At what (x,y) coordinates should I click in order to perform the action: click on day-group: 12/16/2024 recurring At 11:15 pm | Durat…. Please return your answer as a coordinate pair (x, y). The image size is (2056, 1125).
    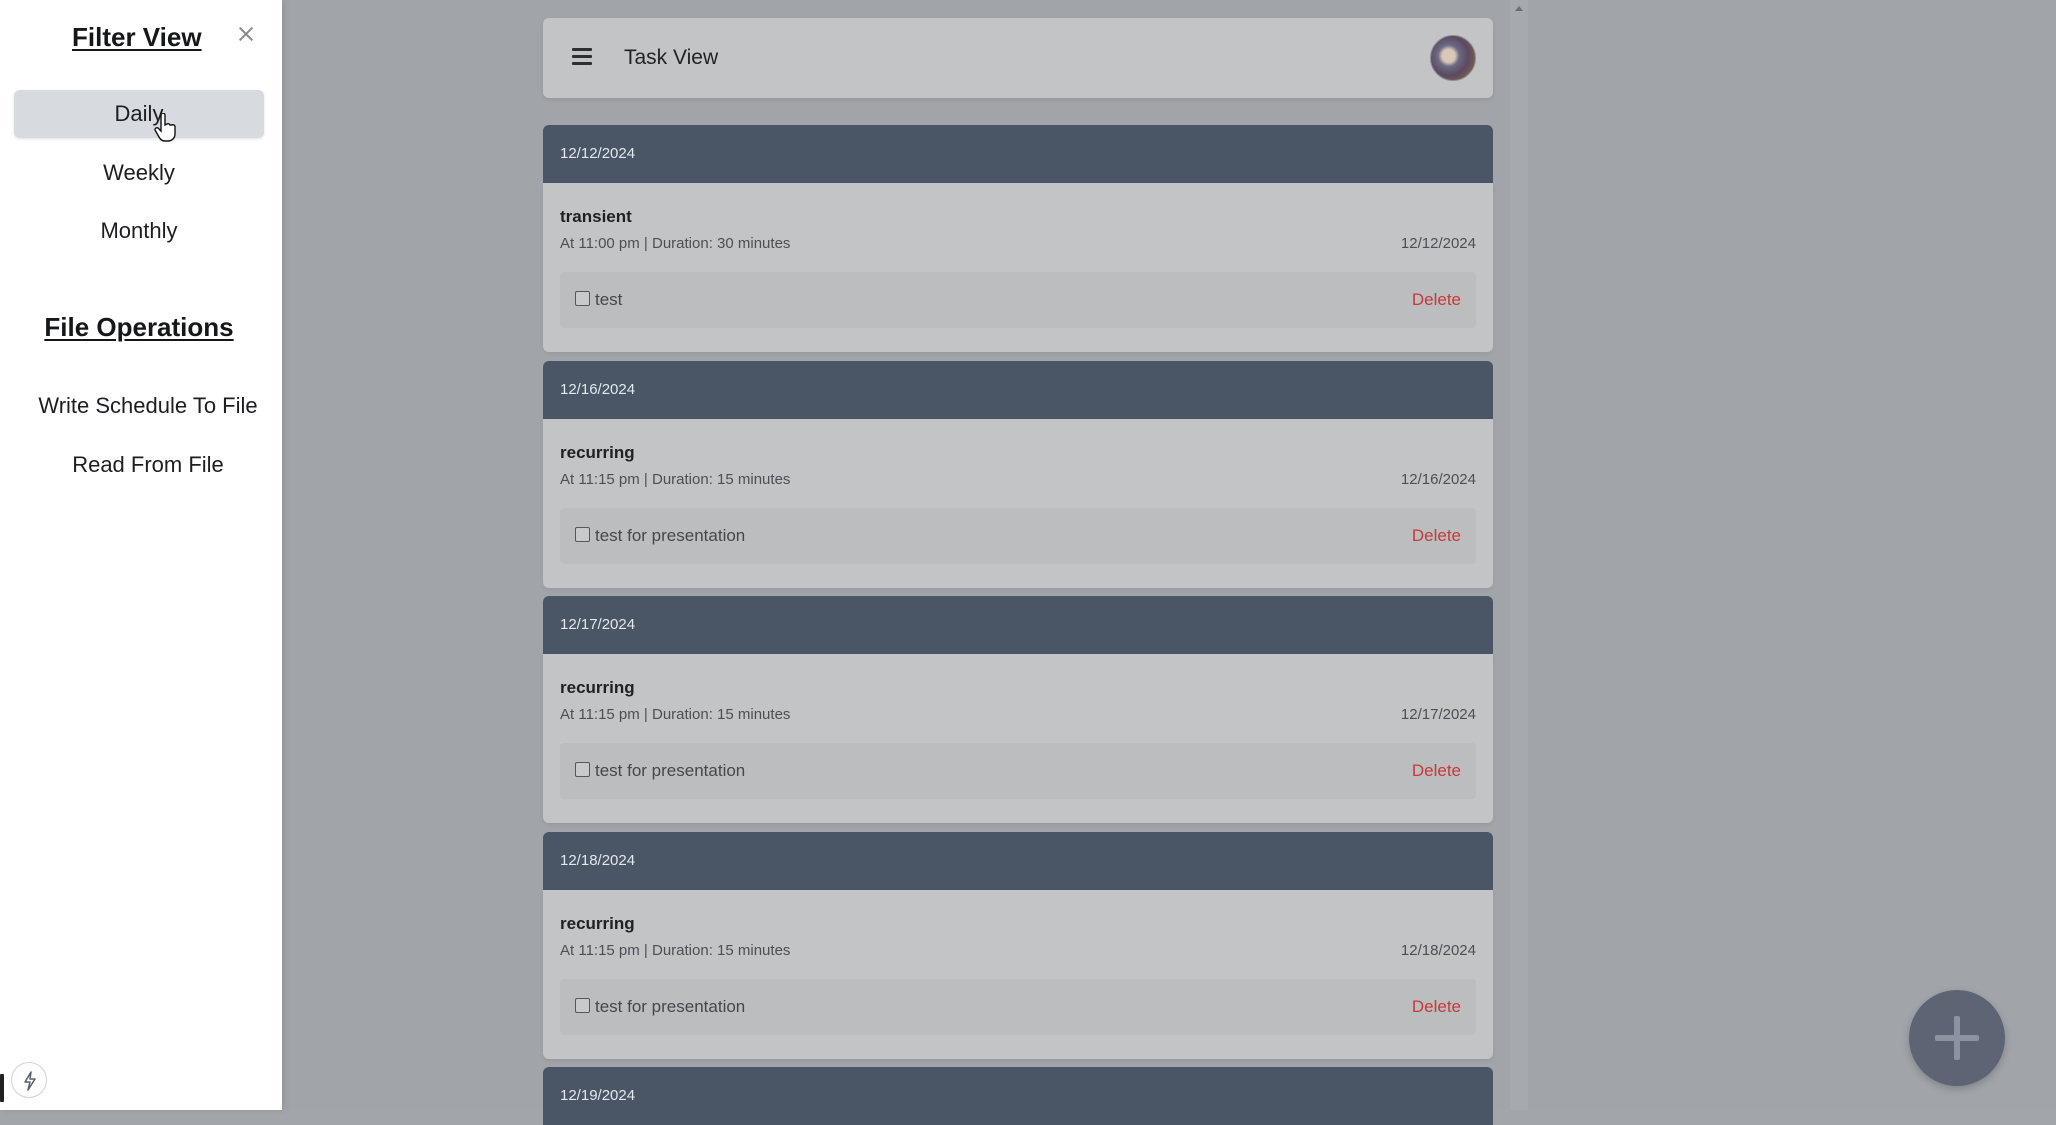
    Looking at the image, I should click on (1018, 474).